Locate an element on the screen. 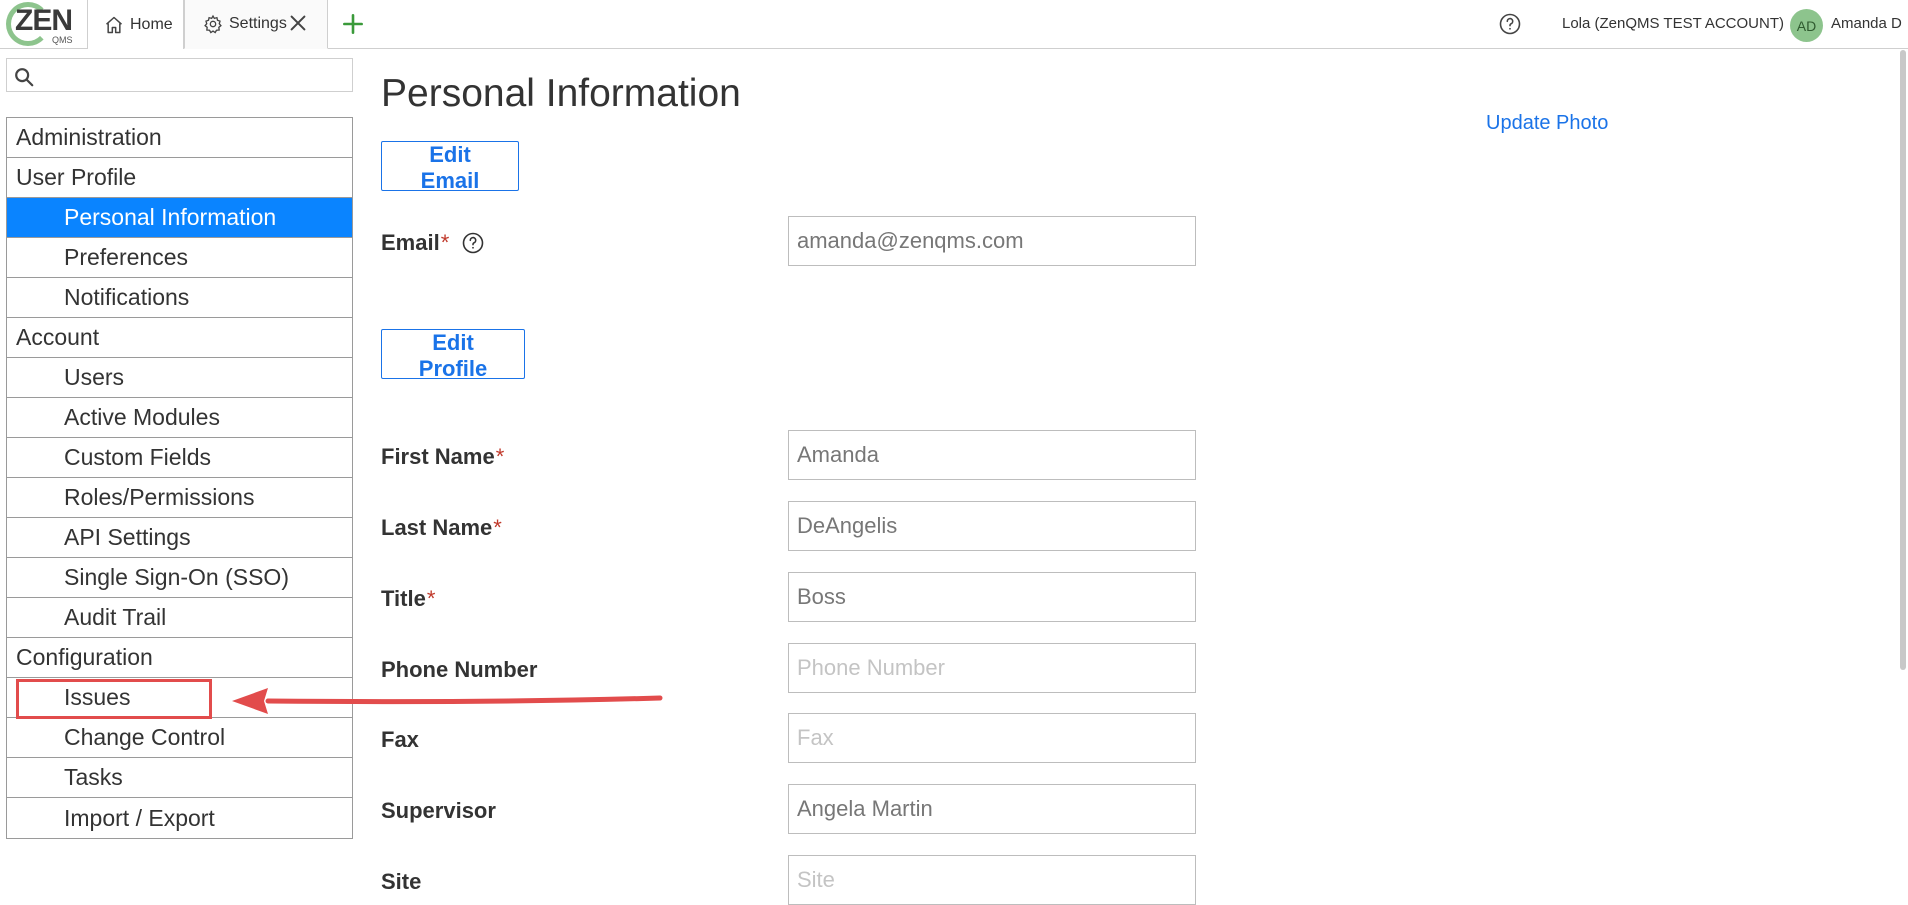 This screenshot has height=905, width=1908. tab-home: Home is located at coordinates (135, 24).